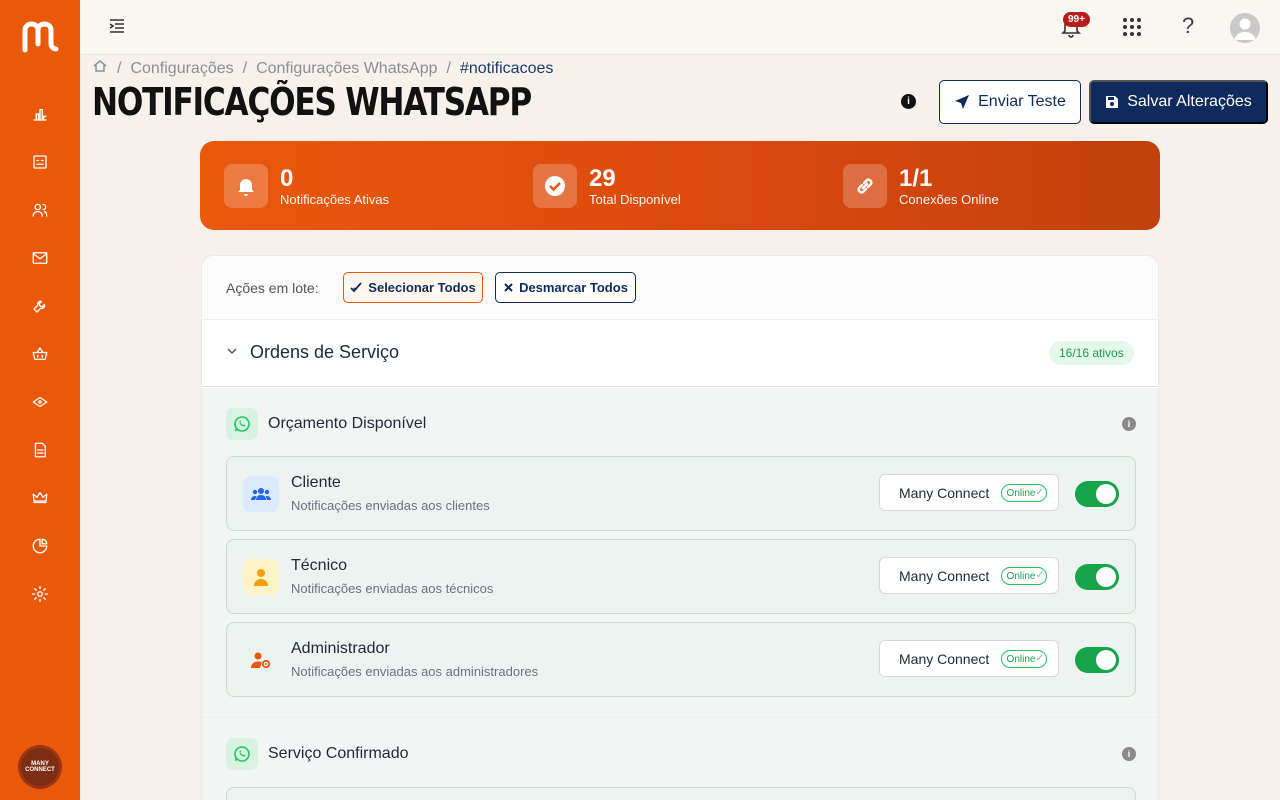 This screenshot has height=800, width=1280. What do you see at coordinates (40, 354) in the screenshot?
I see `basket-icon` at bounding box center [40, 354].